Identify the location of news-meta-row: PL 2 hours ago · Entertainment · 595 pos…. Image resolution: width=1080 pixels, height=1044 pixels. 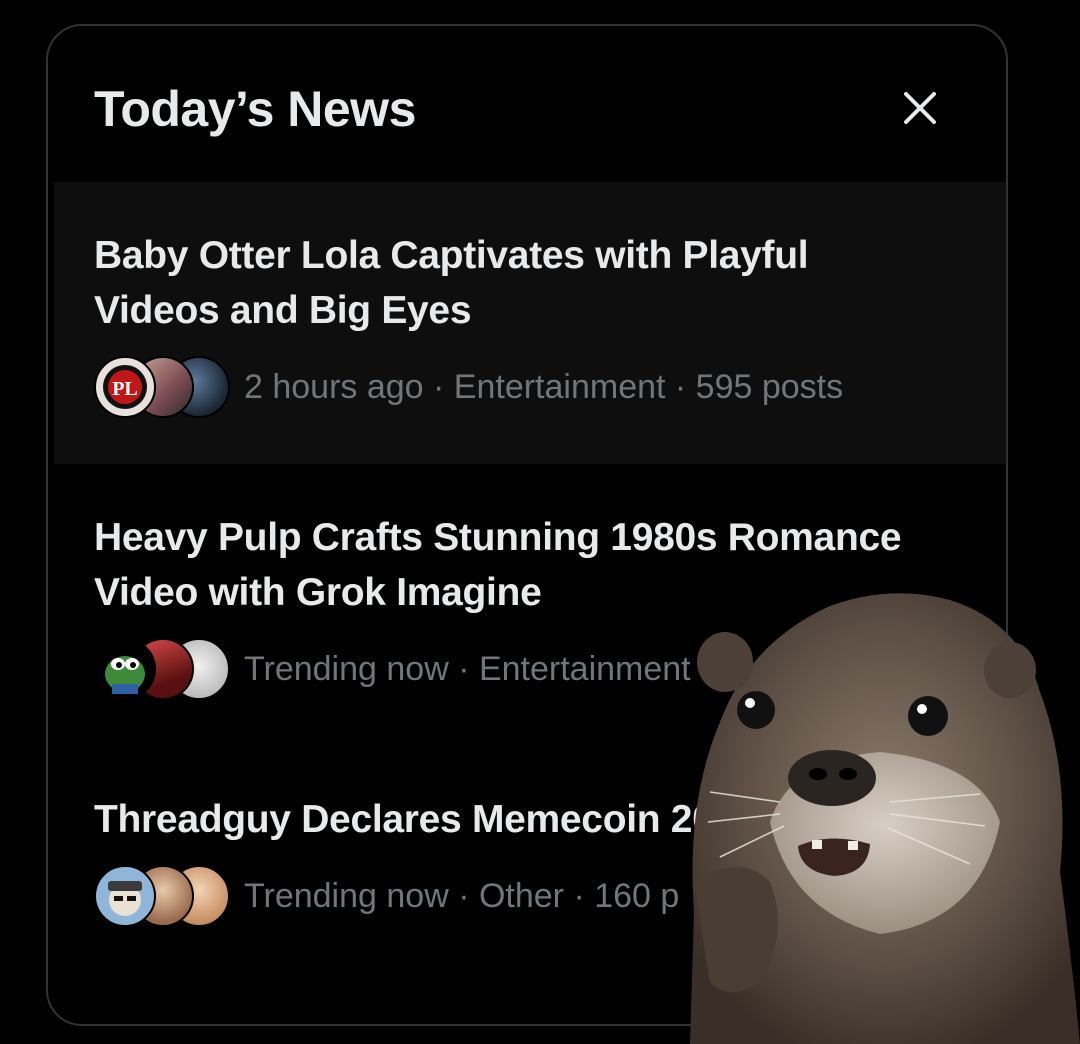
(530, 387).